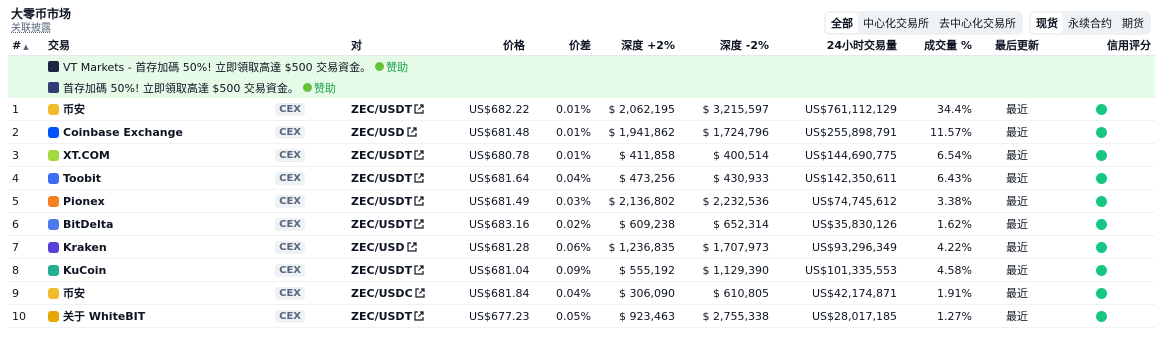 The width and height of the screenshot is (1159, 341). Describe the element at coordinates (388, 293) in the screenshot. I see `pair-link: ZEC/USDC` at that location.